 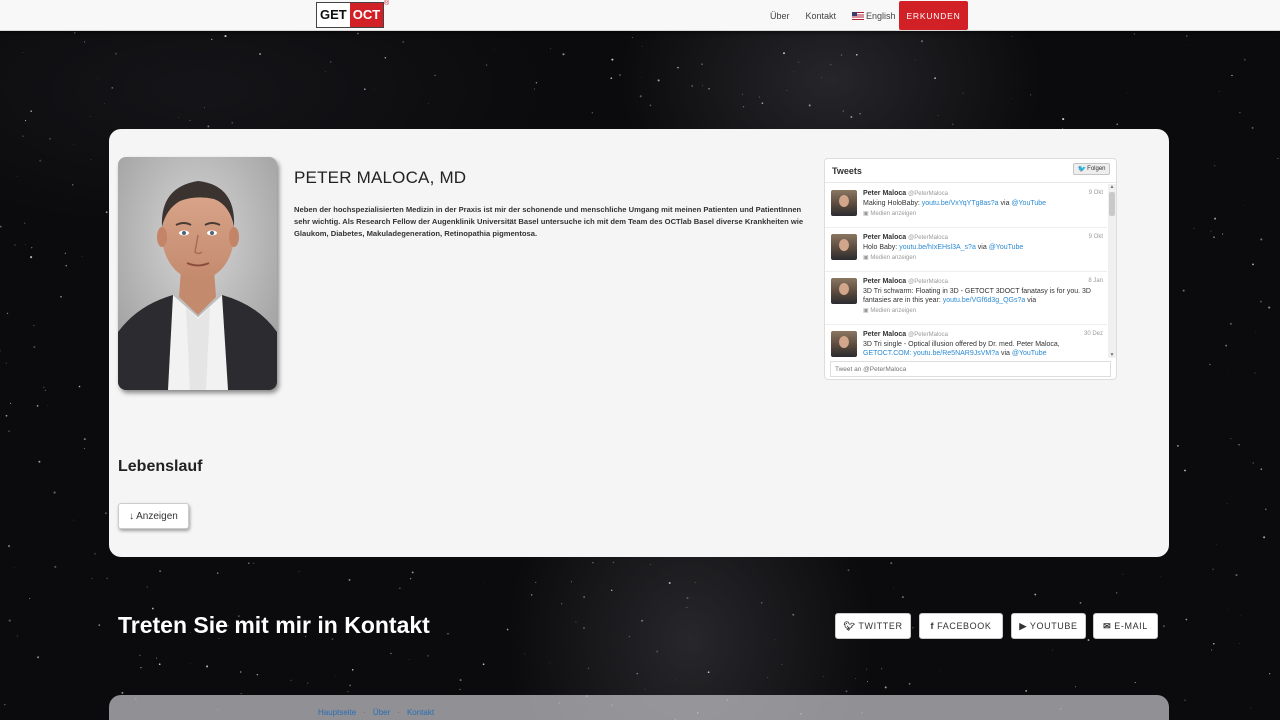 I want to click on us-flag-icon, so click(x=858, y=15).